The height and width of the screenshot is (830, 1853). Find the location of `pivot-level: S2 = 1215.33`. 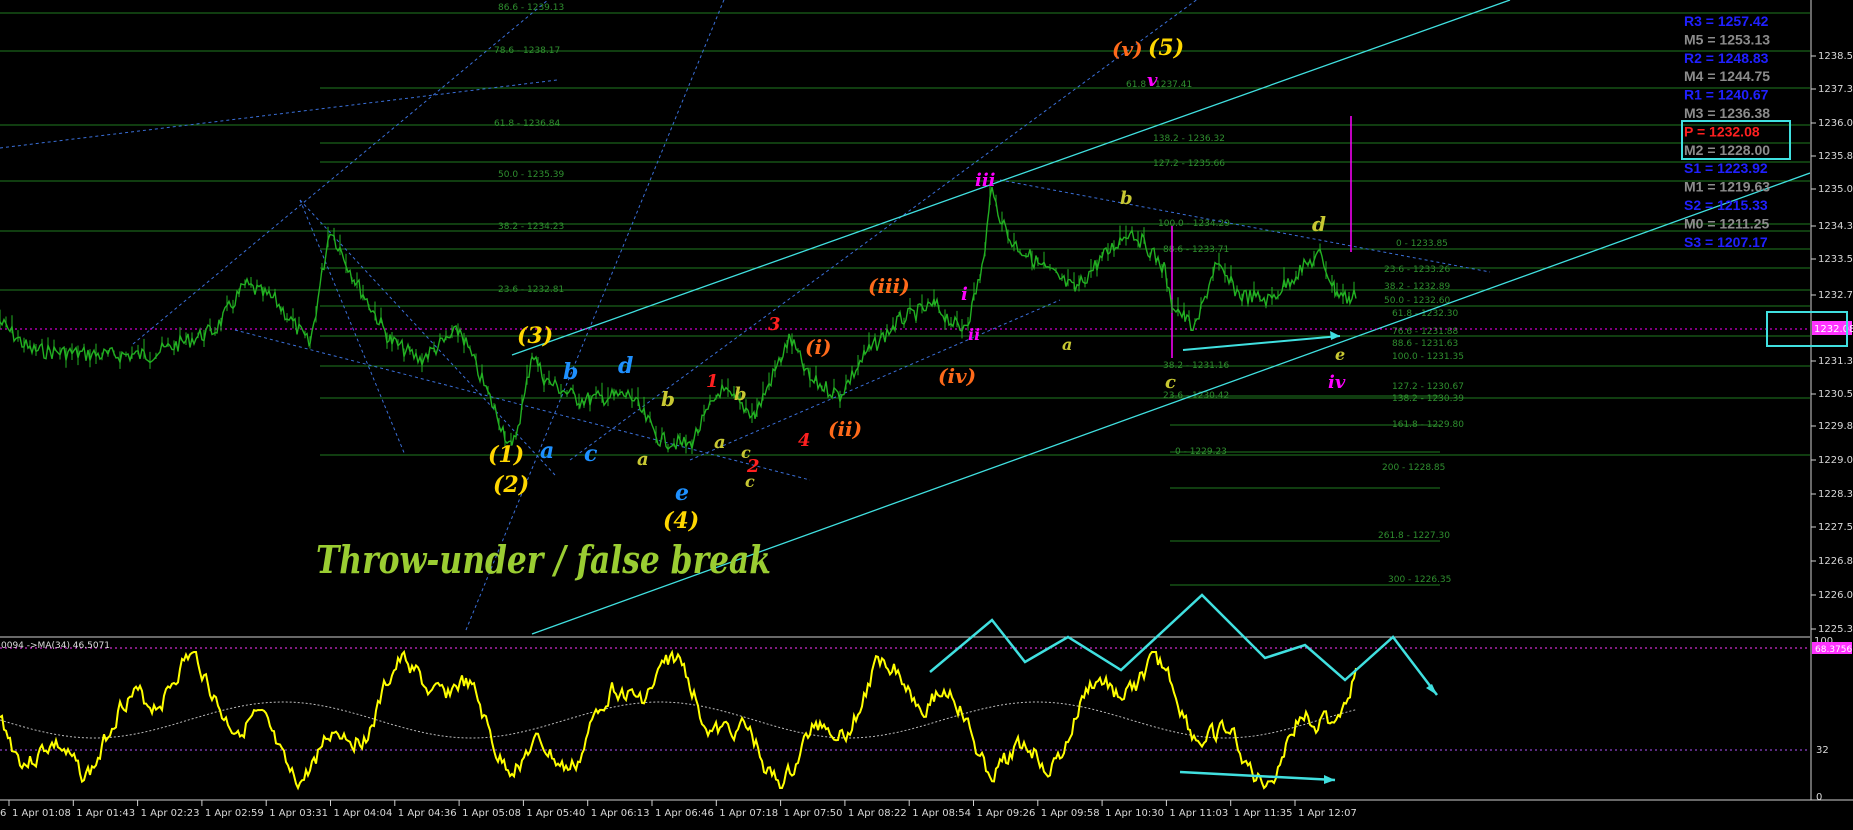

pivot-level: S2 = 1215.33 is located at coordinates (1726, 205).